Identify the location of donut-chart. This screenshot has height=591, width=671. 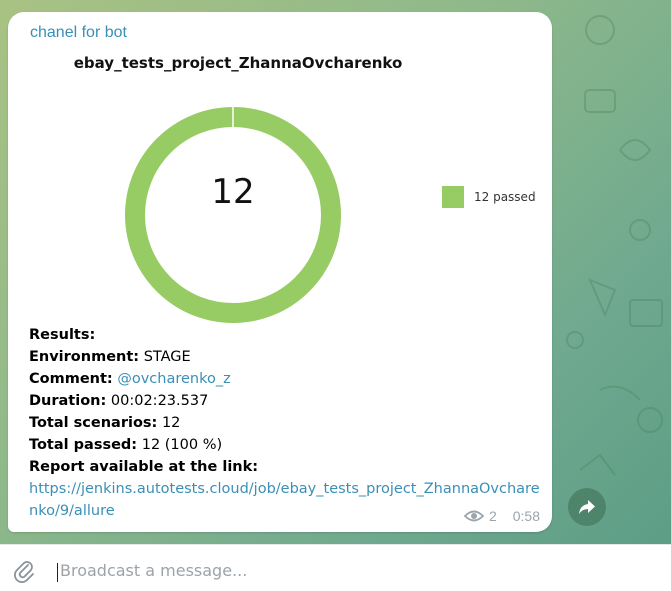
(233, 215).